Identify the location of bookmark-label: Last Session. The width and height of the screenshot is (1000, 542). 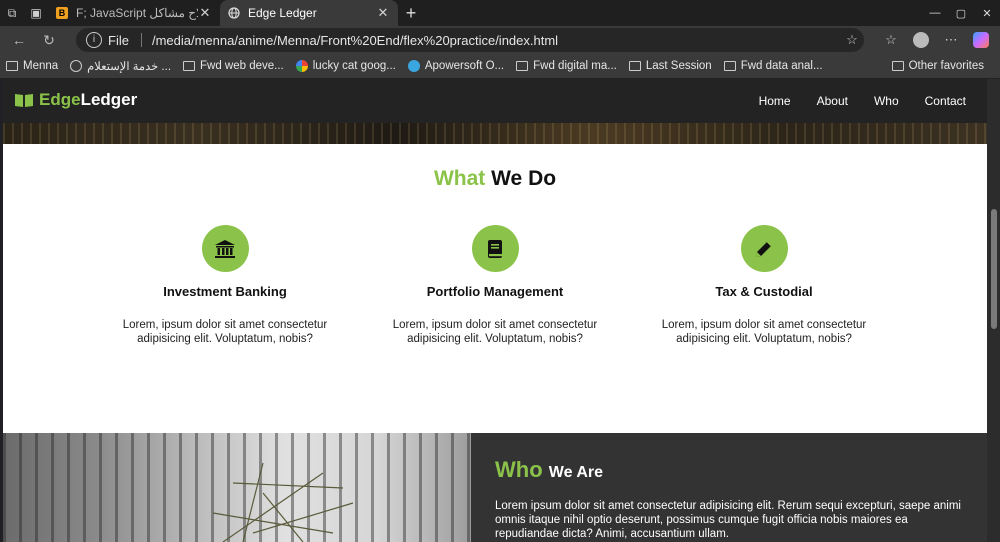
(678, 66).